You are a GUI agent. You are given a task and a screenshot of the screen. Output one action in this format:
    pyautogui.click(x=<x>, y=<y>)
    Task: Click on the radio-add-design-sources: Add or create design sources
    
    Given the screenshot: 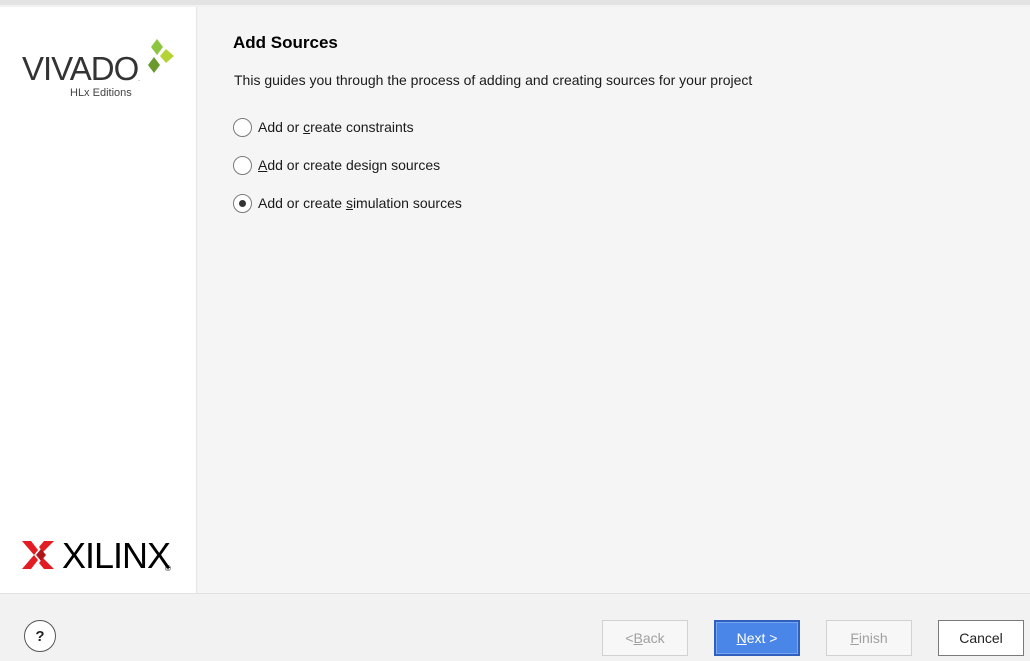 What is the action you would take?
    pyautogui.click(x=336, y=165)
    